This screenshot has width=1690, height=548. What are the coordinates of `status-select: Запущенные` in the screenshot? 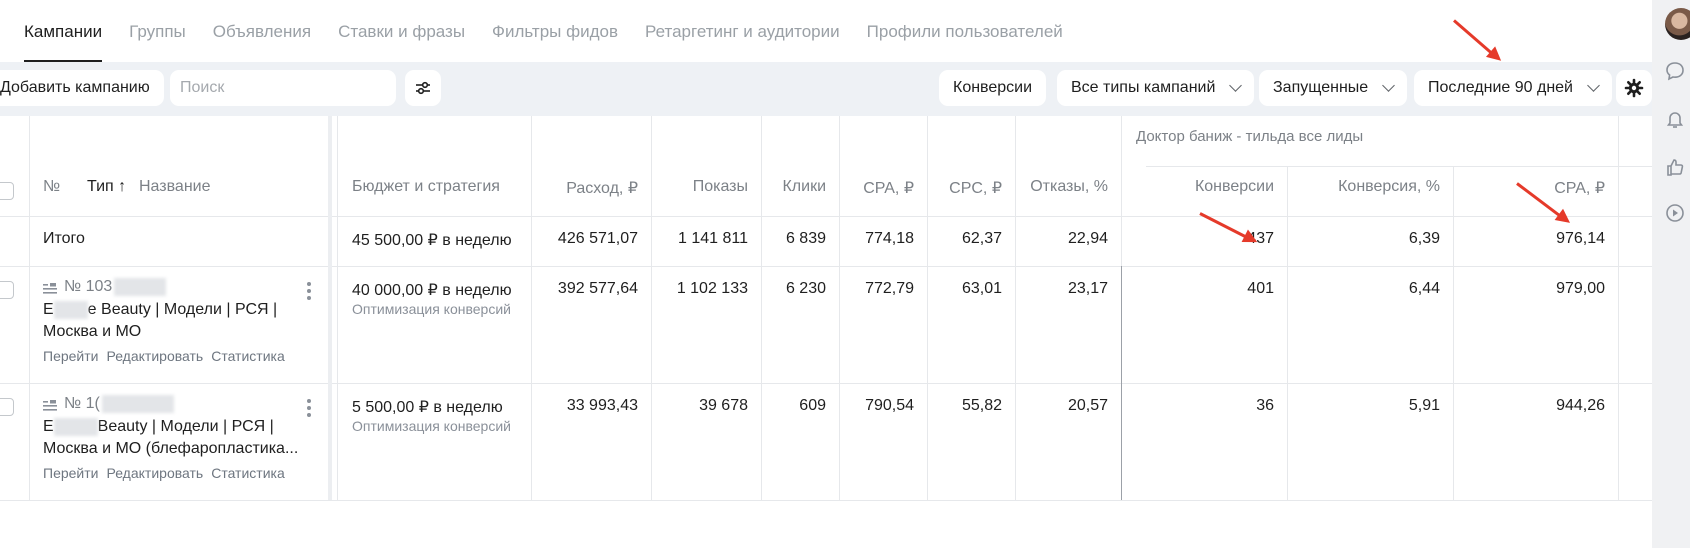 It's located at (1333, 88).